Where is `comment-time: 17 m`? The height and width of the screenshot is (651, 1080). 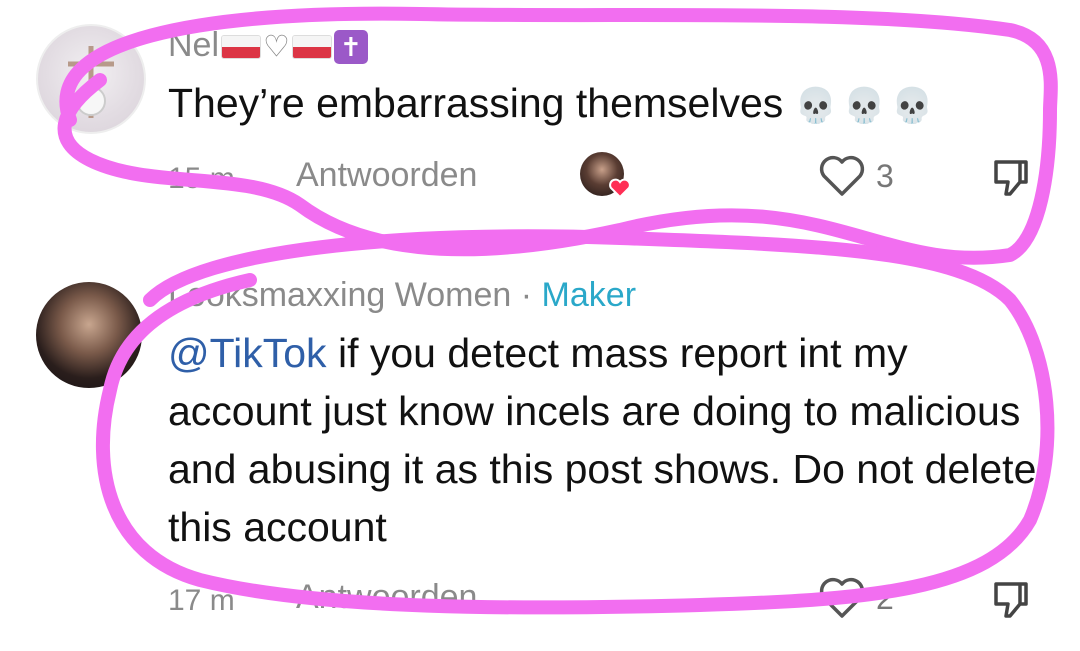
comment-time: 17 m is located at coordinates (201, 600).